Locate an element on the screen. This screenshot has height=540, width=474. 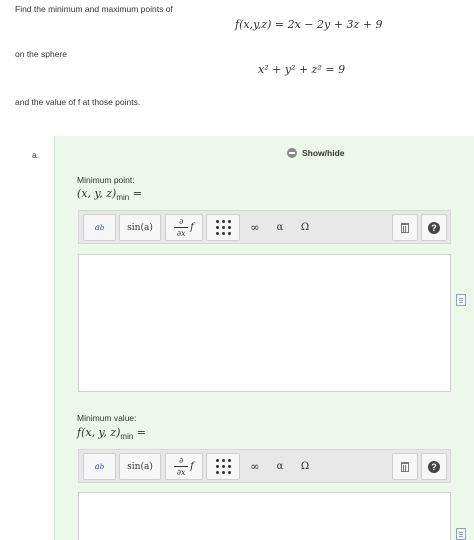
math-toolbar-1: ab sin(a) ∂ ∂x f ∞ α Ω ? is located at coordinates (264, 227).